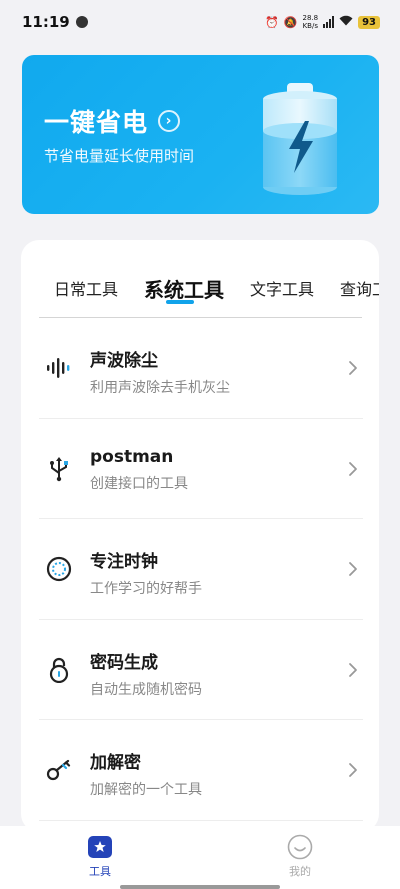  What do you see at coordinates (300, 871) in the screenshot?
I see `nav-label: 我的` at bounding box center [300, 871].